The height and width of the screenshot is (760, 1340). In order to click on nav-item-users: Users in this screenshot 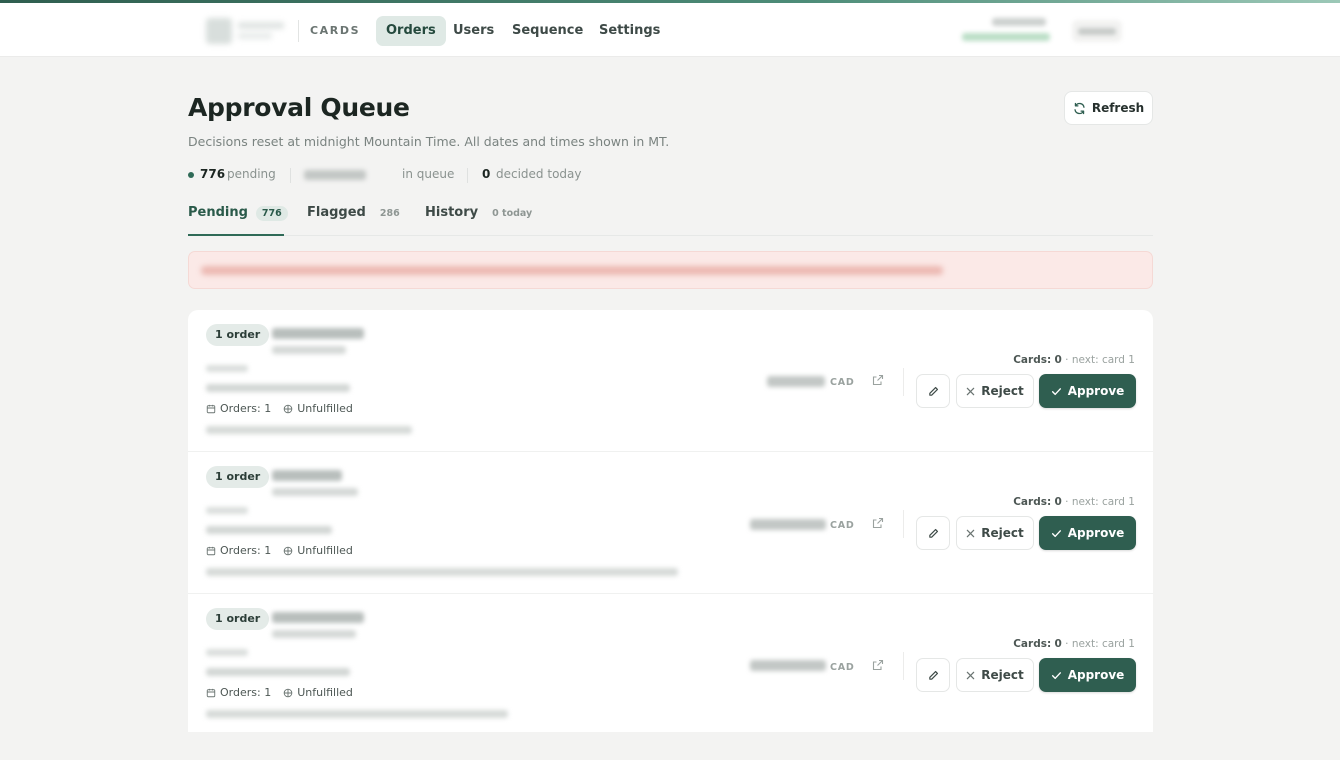, I will do `click(473, 31)`.